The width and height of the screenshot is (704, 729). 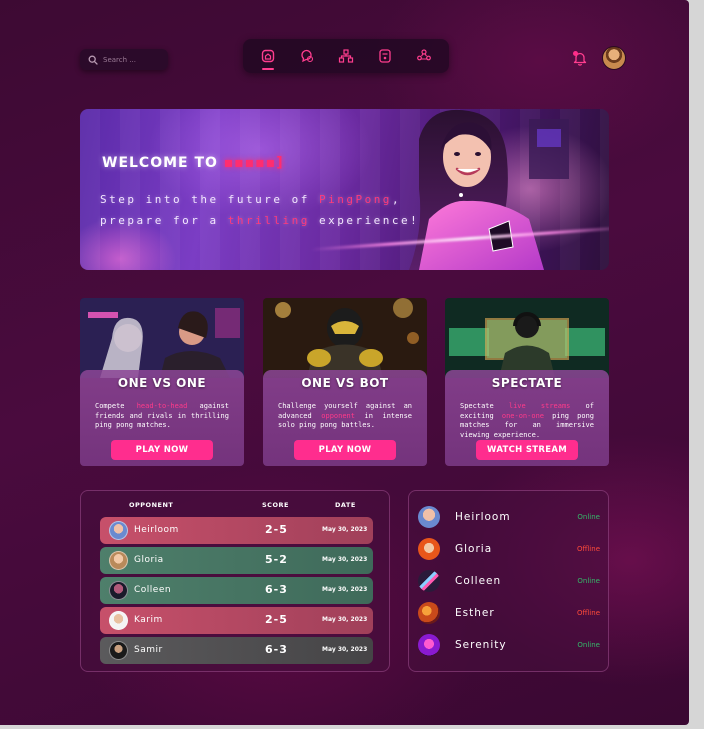 What do you see at coordinates (253, 163) in the screenshot?
I see `hero-title-accent: ▪▪▪▪▪]` at bounding box center [253, 163].